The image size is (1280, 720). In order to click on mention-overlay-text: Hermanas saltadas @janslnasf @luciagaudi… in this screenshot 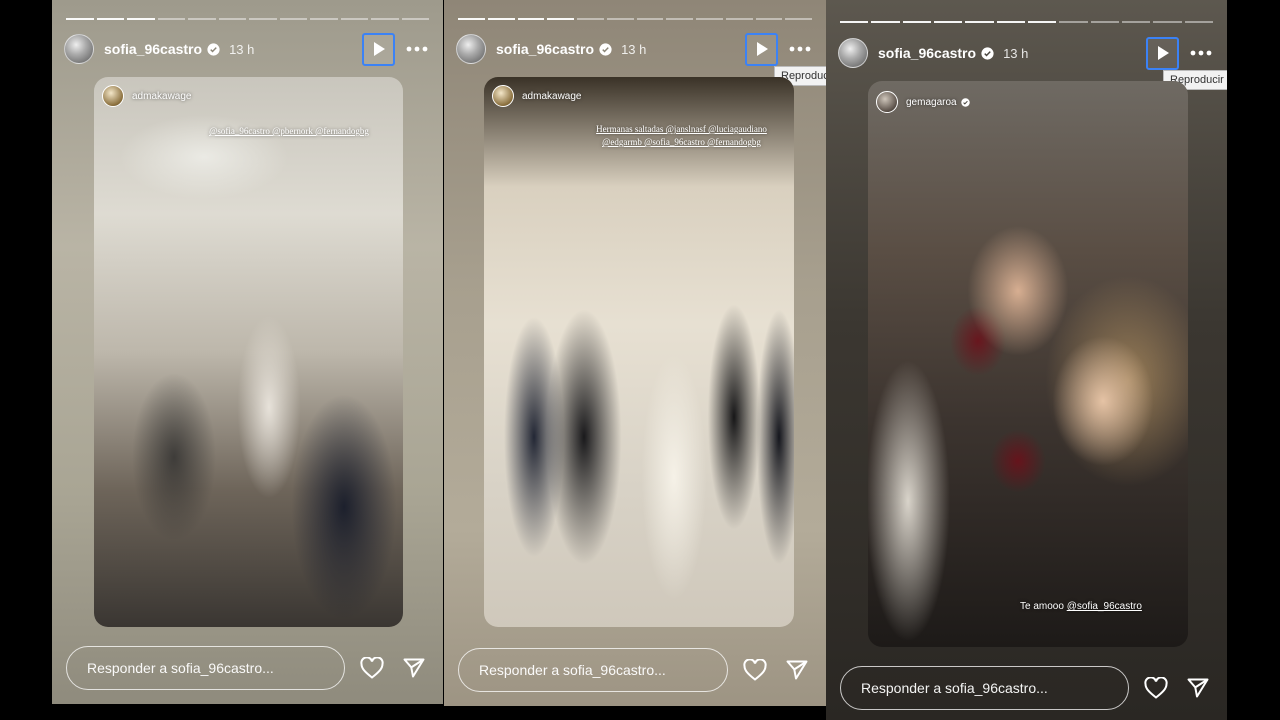, I will do `click(681, 135)`.